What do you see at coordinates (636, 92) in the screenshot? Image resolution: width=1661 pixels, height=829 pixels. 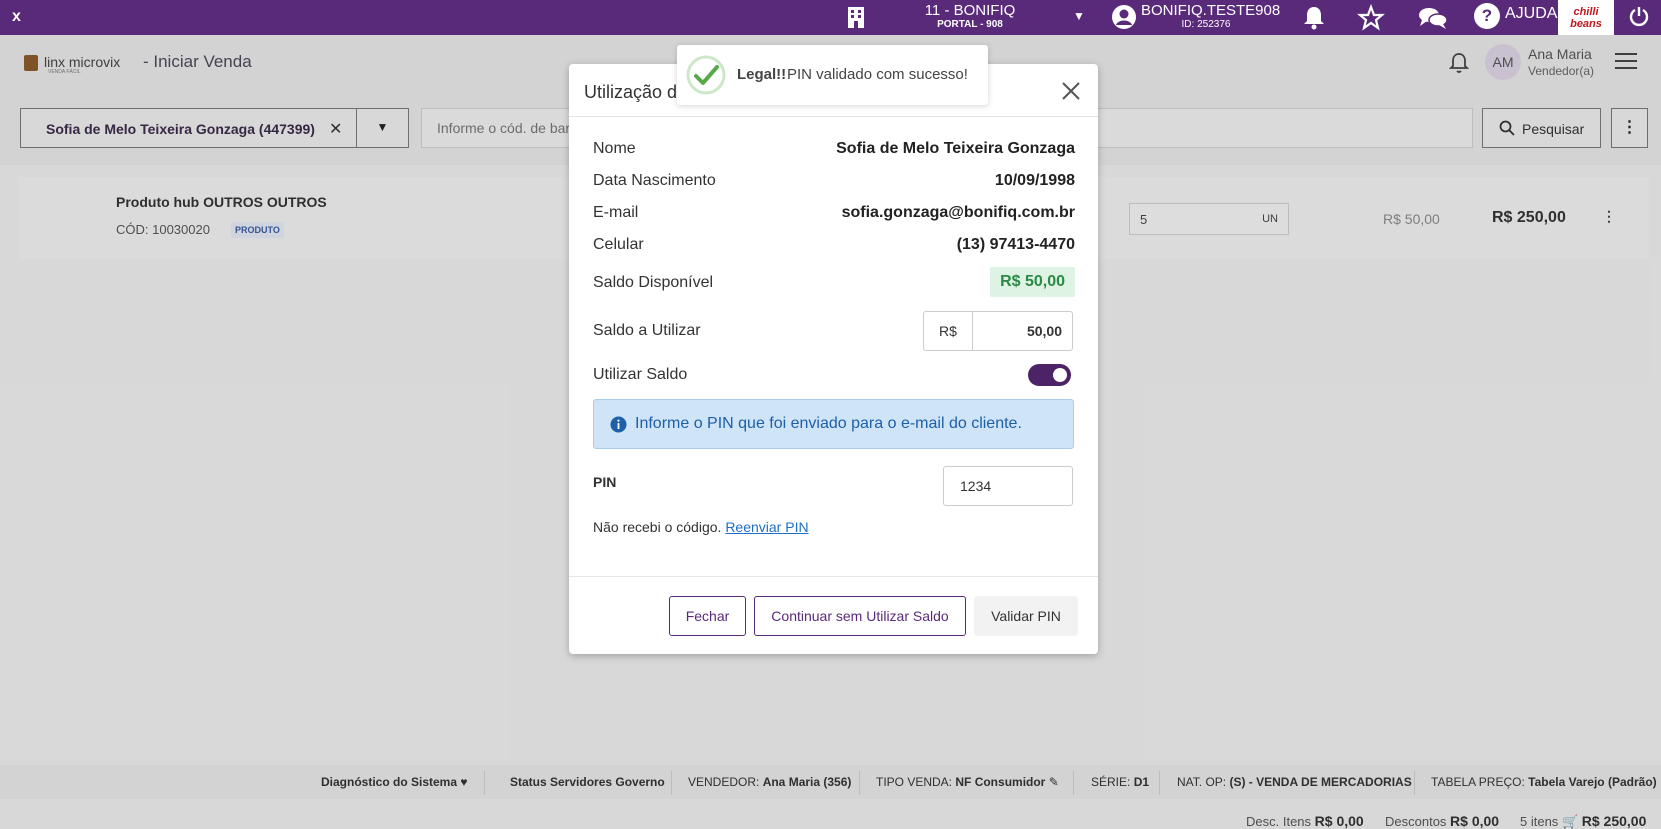 I see `dialog-title: Utilização de` at bounding box center [636, 92].